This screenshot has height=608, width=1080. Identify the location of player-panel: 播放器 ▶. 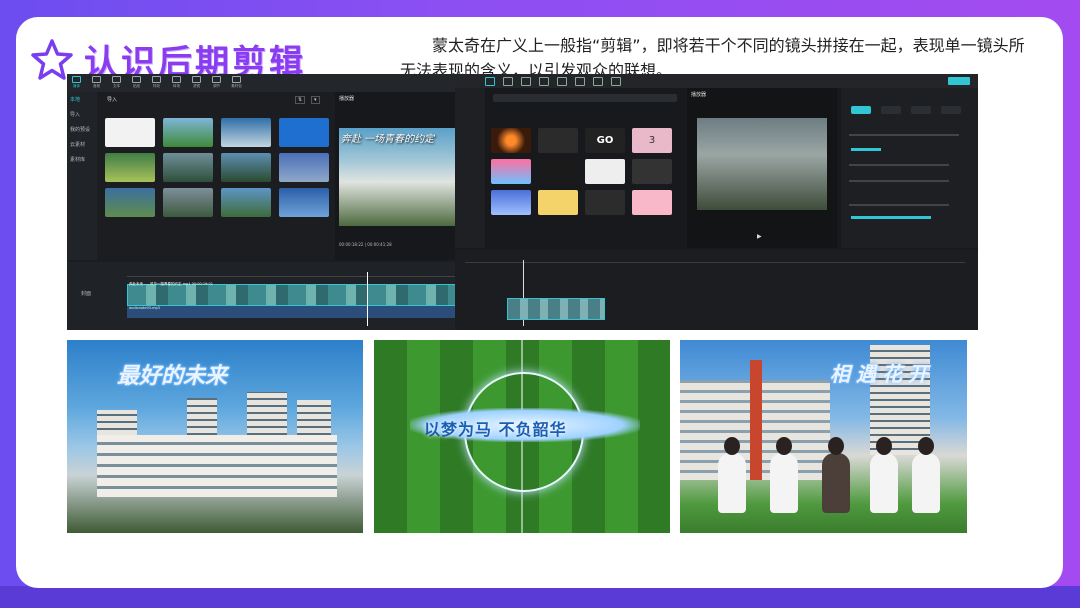
(762, 168).